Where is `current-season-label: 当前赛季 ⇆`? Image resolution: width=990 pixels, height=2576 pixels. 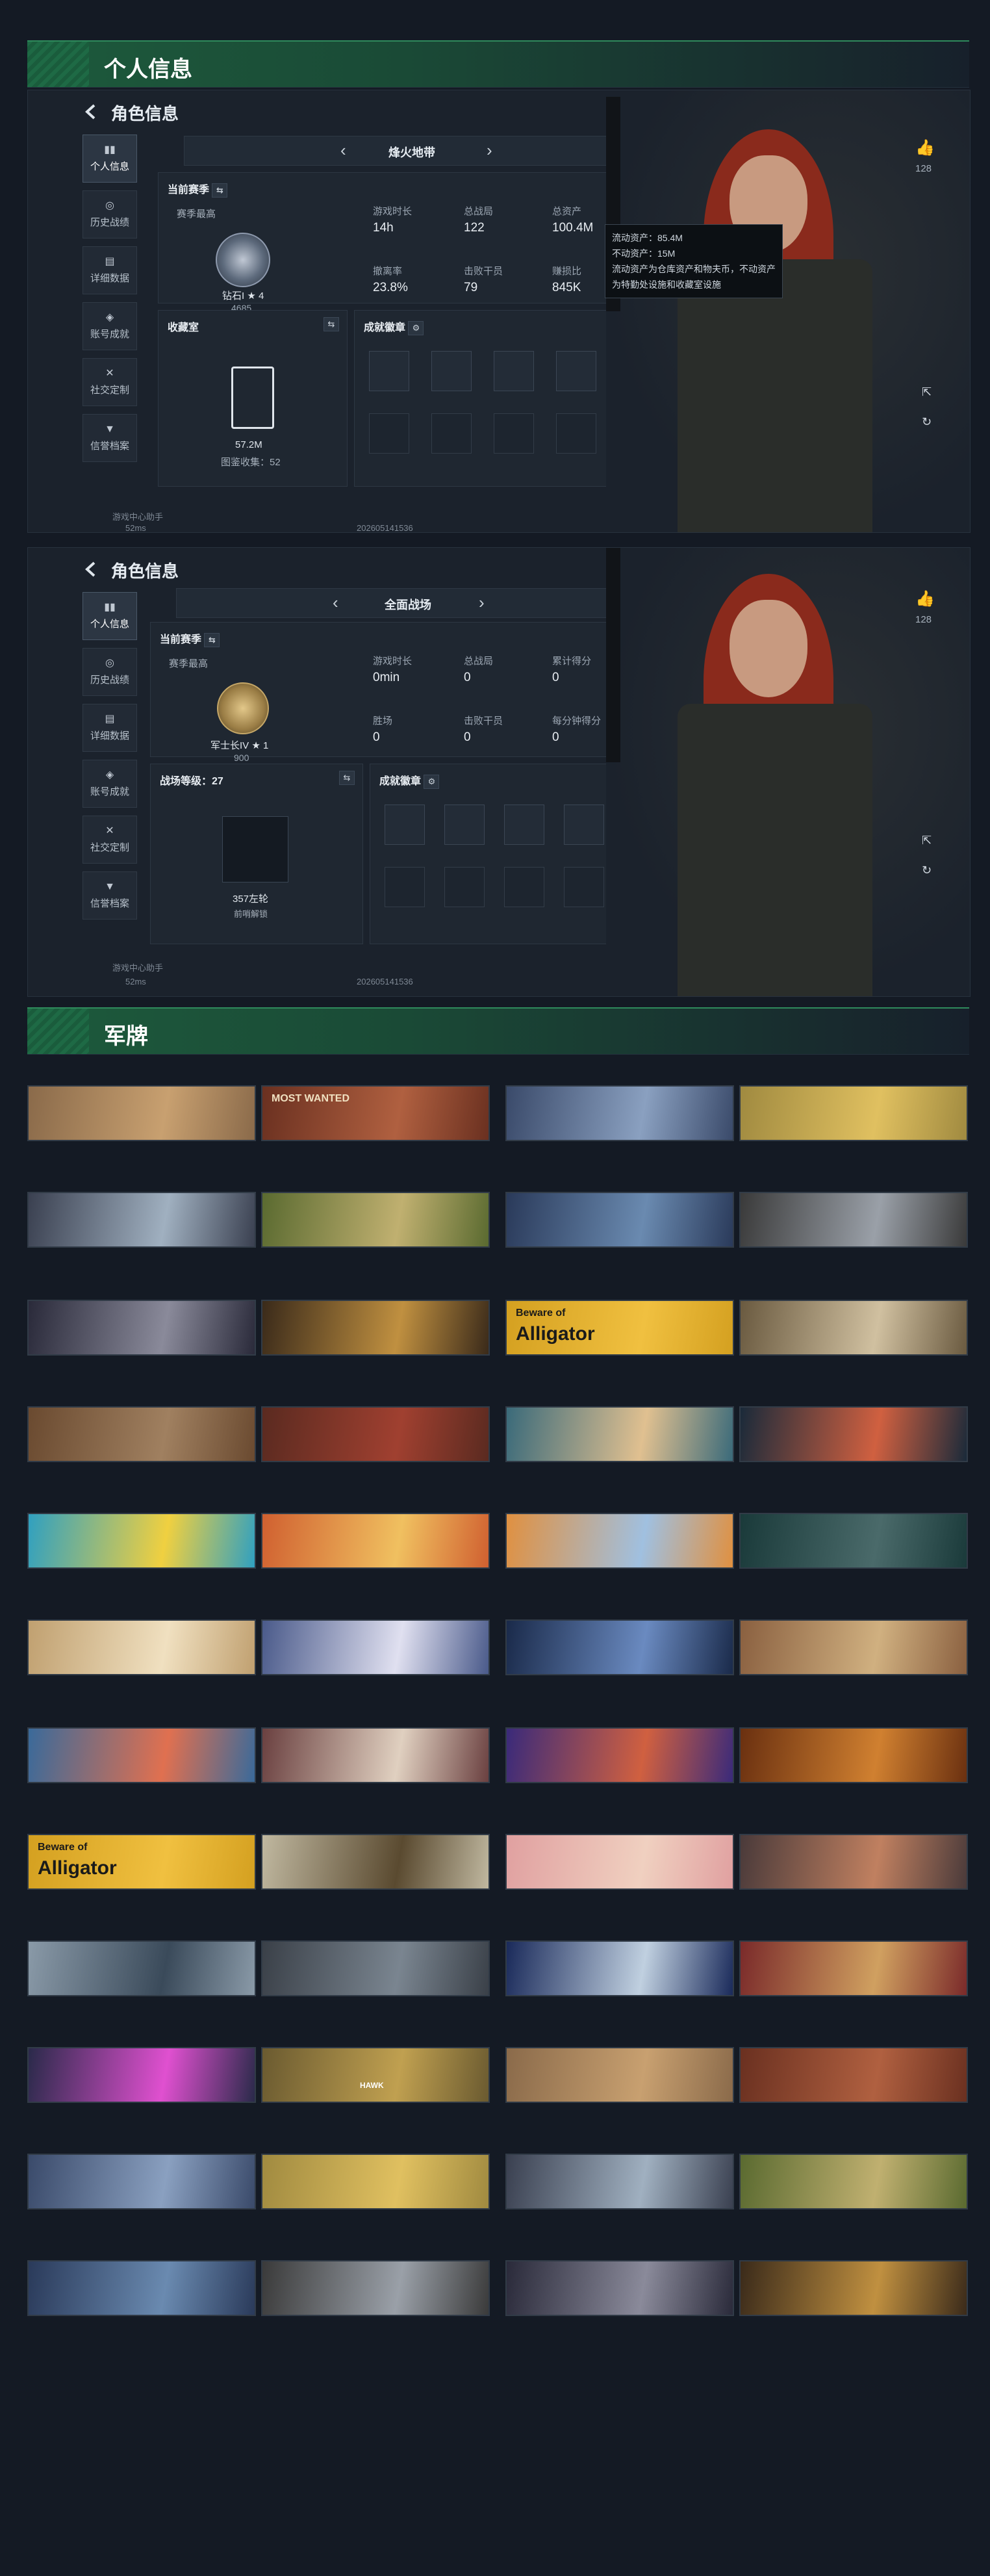 current-season-label: 当前赛季 ⇆ is located at coordinates (198, 190).